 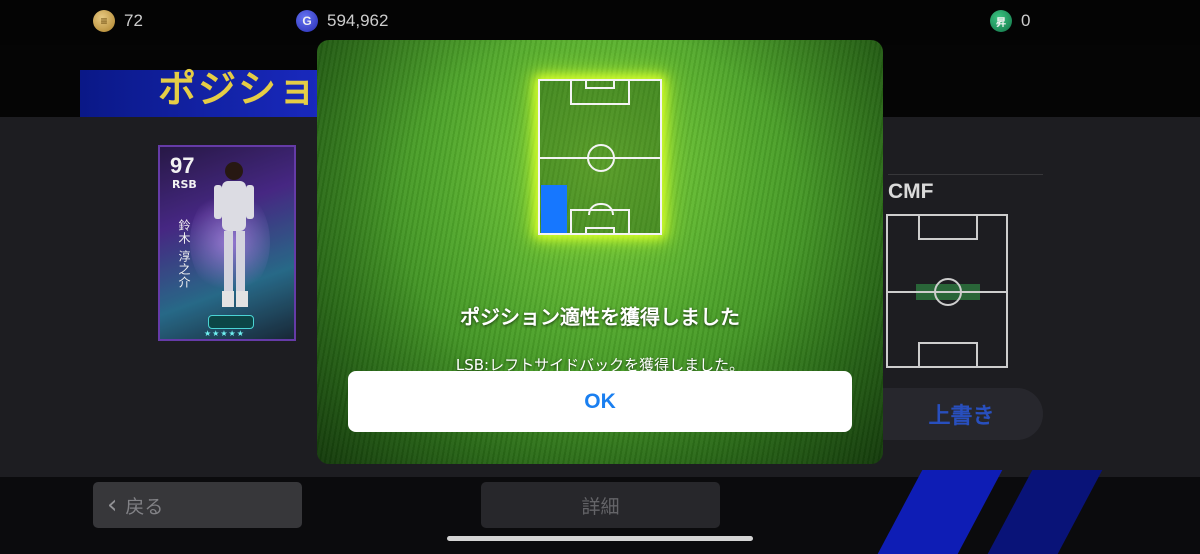 What do you see at coordinates (600, 92) in the screenshot?
I see `penalty-box-top` at bounding box center [600, 92].